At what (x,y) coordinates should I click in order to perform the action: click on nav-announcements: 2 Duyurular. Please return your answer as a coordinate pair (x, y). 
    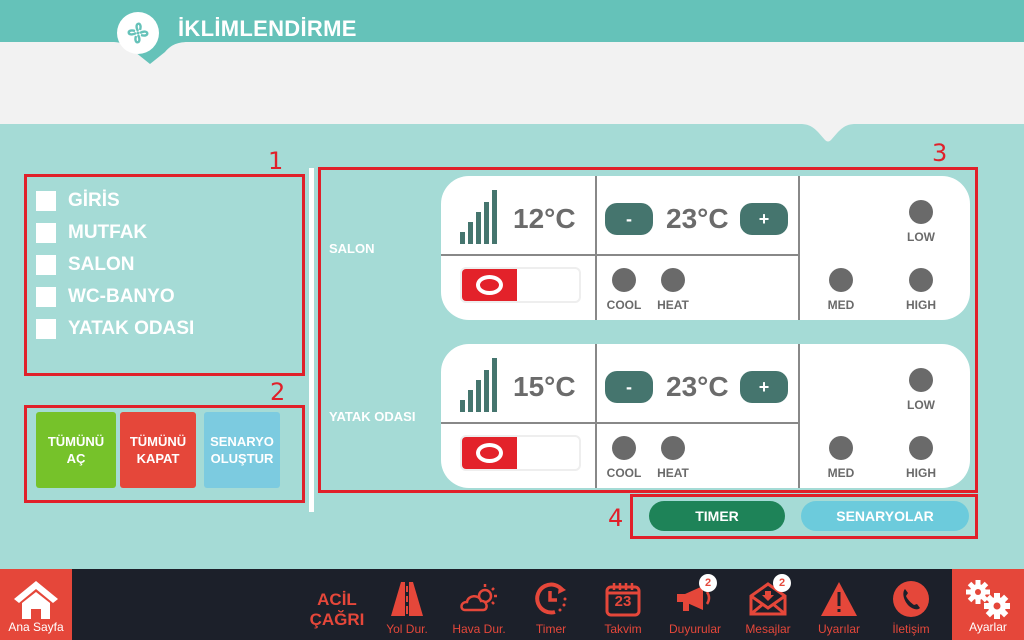
    Looking at the image, I should click on (695, 604).